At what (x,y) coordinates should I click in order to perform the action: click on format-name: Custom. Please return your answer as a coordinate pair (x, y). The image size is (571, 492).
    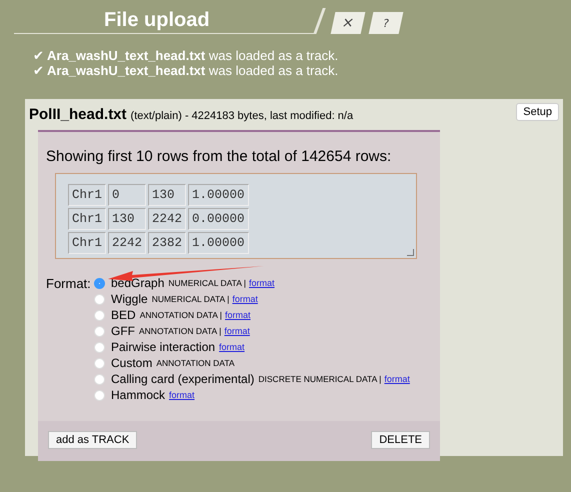
    Looking at the image, I should click on (131, 363).